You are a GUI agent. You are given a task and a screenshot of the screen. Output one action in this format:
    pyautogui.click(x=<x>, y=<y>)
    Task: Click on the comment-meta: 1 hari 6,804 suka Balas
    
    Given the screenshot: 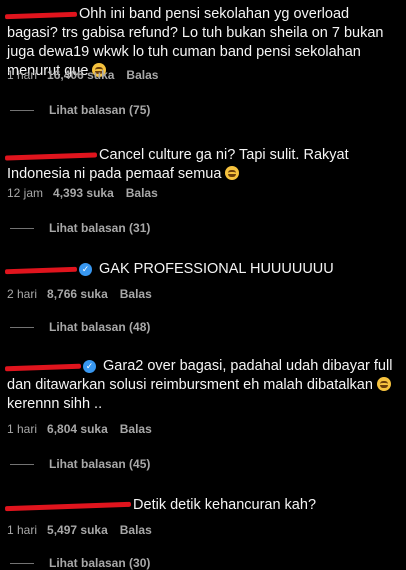 What is the action you would take?
    pyautogui.click(x=79, y=429)
    